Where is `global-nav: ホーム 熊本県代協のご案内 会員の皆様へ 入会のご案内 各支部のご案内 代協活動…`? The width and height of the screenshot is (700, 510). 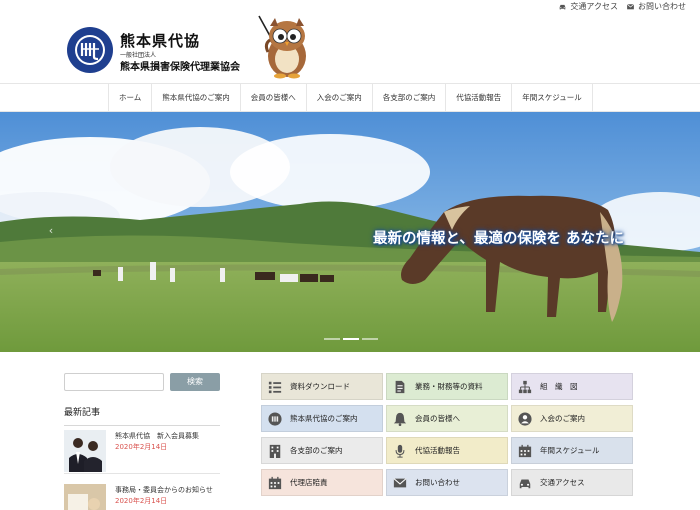 global-nav: ホーム 熊本県代協のご案内 会員の皆様へ 入会のご案内 各支部のご案内 代協活動… is located at coordinates (350, 97).